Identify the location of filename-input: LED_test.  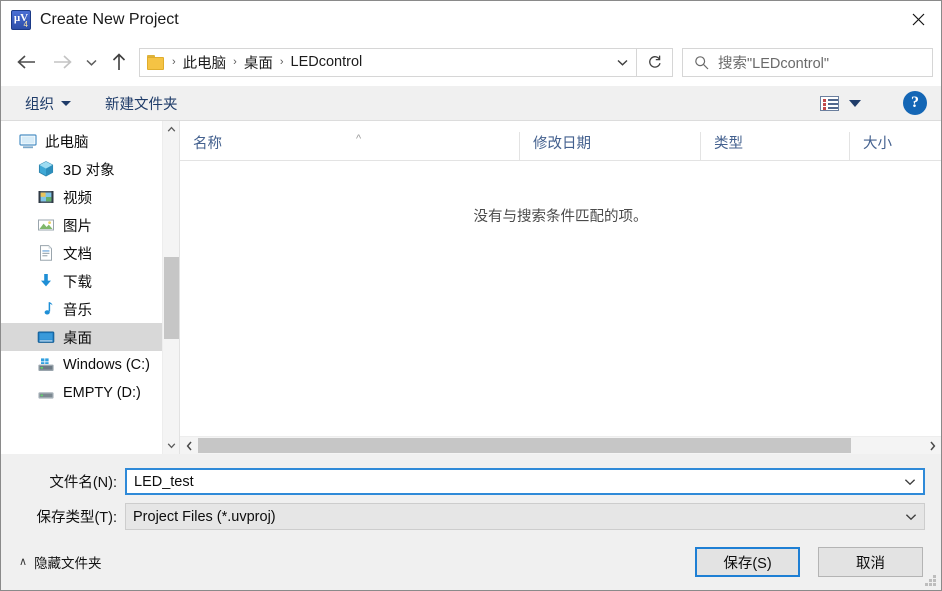
(525, 481).